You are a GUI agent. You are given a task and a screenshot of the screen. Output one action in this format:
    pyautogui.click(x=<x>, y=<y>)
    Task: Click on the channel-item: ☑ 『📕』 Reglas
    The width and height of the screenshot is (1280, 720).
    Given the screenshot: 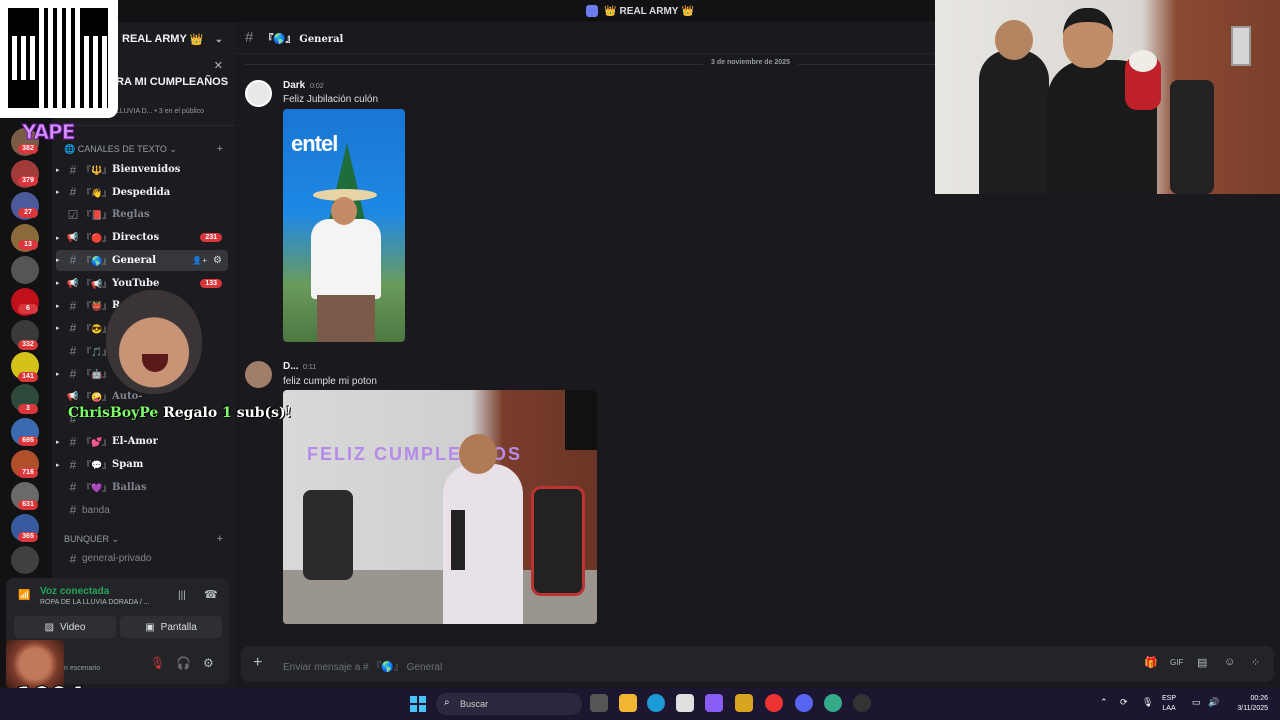 What is the action you would take?
    pyautogui.click(x=142, y=214)
    